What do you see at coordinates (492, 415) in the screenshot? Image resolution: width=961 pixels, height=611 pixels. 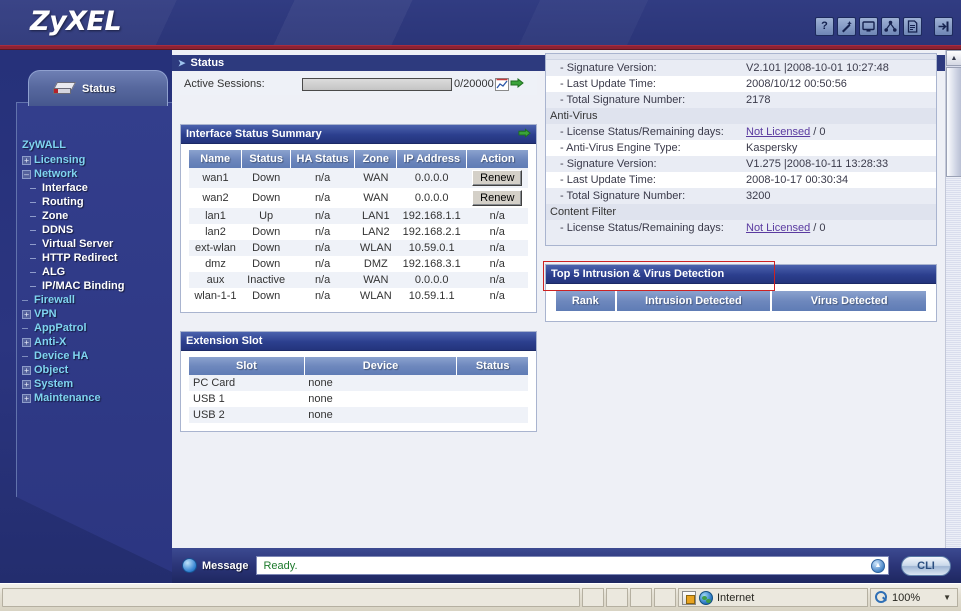 I see `cell-status` at bounding box center [492, 415].